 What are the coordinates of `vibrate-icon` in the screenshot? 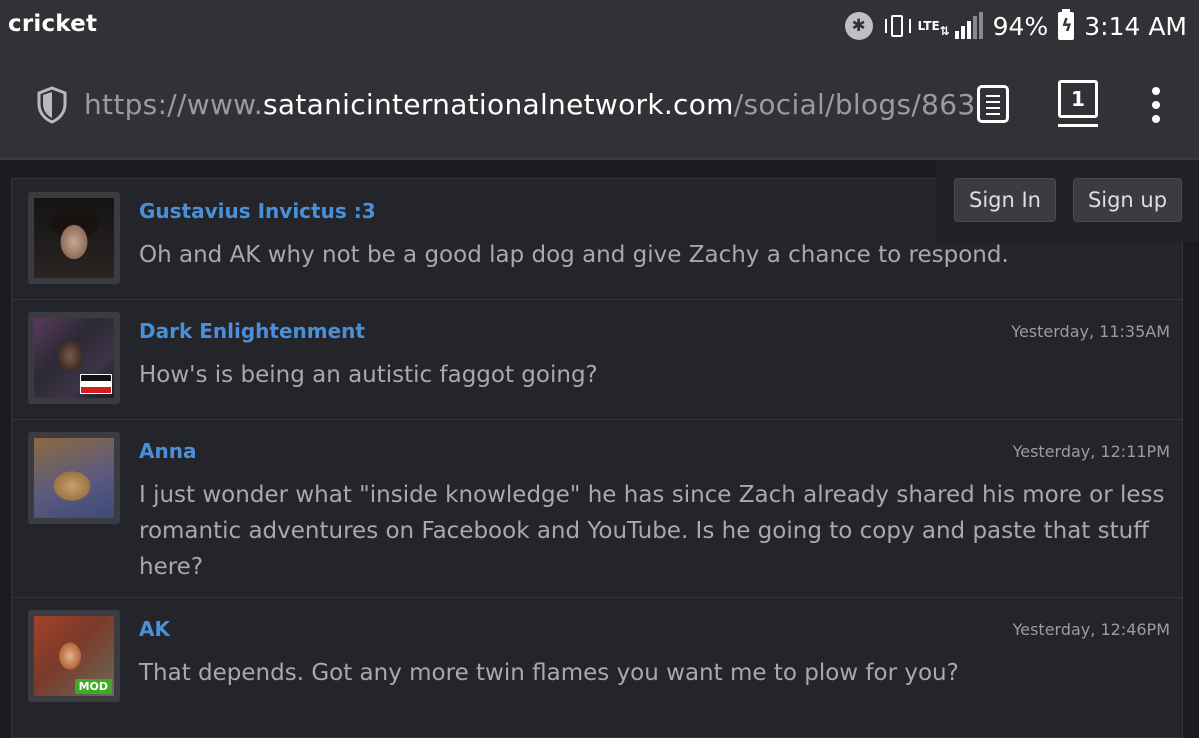 It's located at (898, 26).